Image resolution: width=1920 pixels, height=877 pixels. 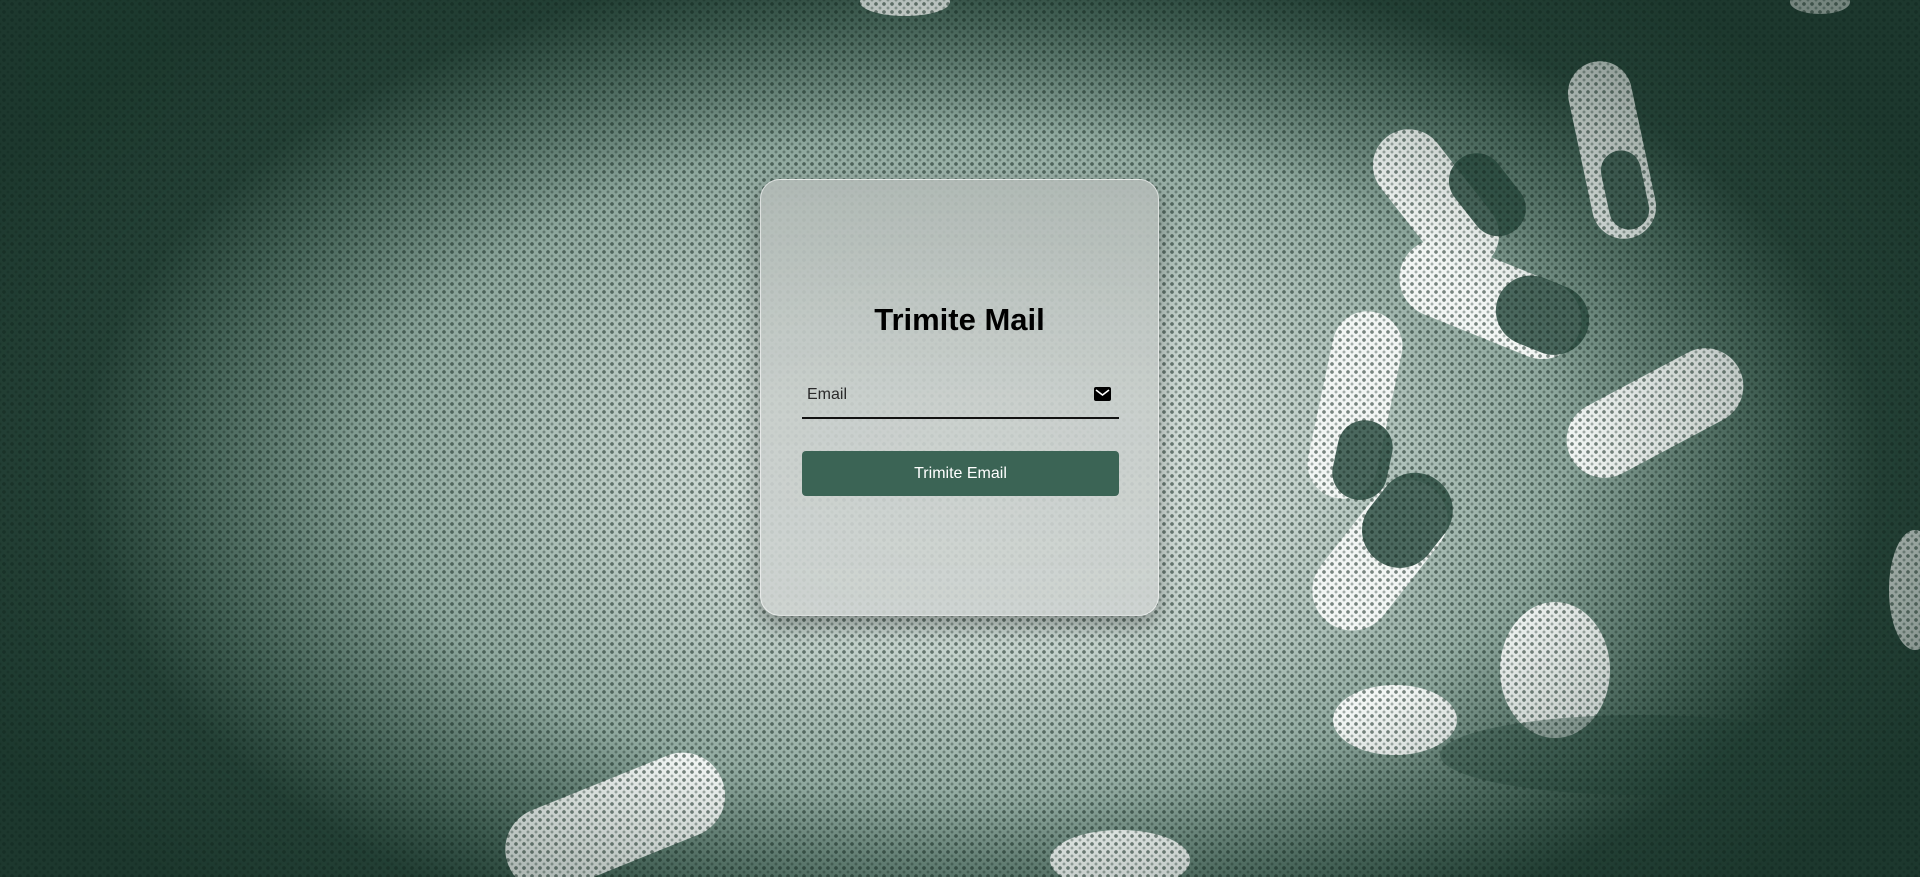 What do you see at coordinates (959, 319) in the screenshot?
I see `page-title: Trimite Mail` at bounding box center [959, 319].